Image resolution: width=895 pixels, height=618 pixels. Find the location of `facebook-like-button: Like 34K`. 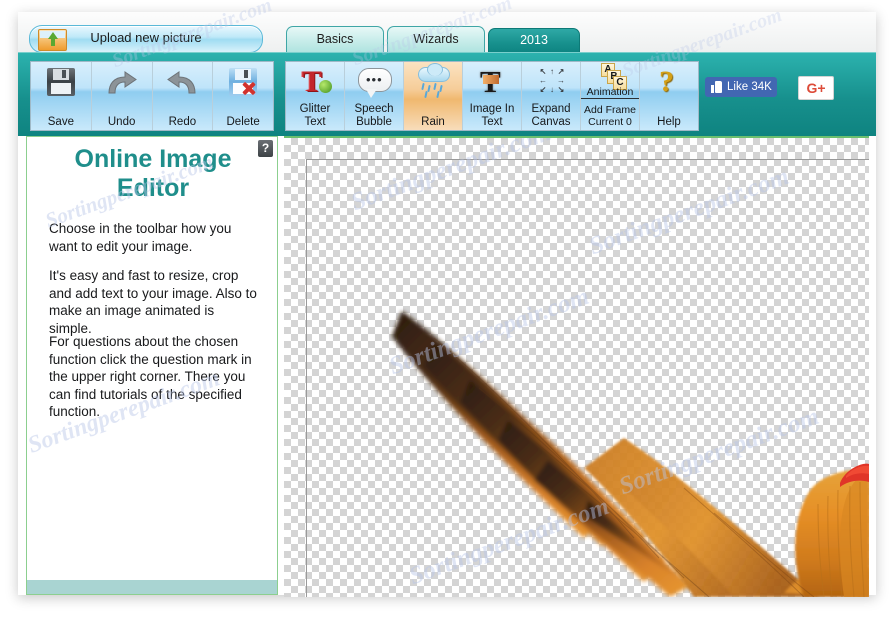

facebook-like-button: Like 34K is located at coordinates (741, 87).